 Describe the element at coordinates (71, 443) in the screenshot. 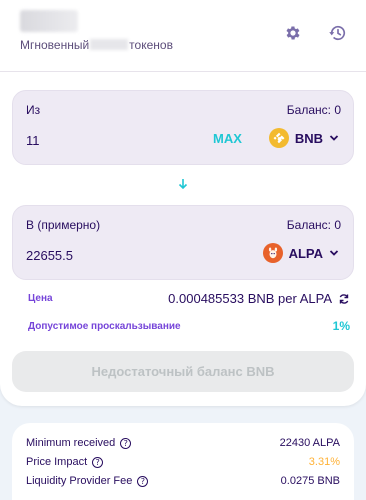

I see `minimum-received-label: Minimum received` at that location.